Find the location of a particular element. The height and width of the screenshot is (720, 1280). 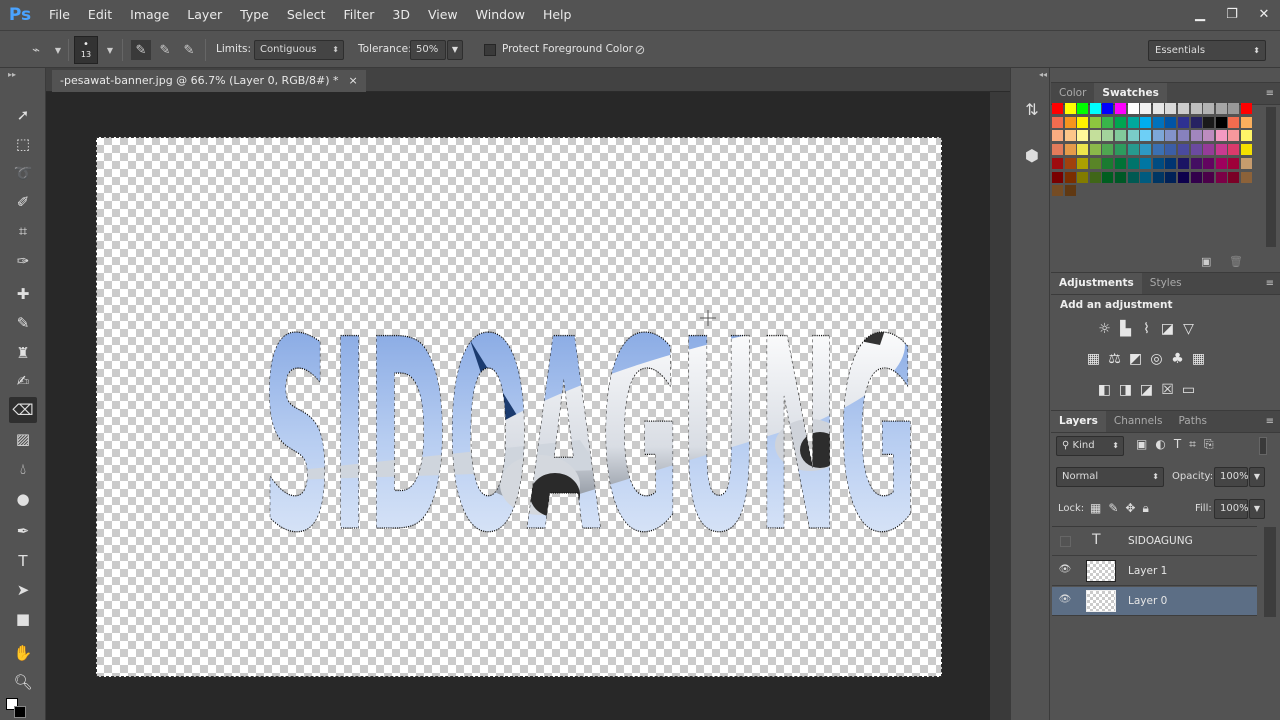

opacity-dropdown-icon: ▼ is located at coordinates (1257, 477).